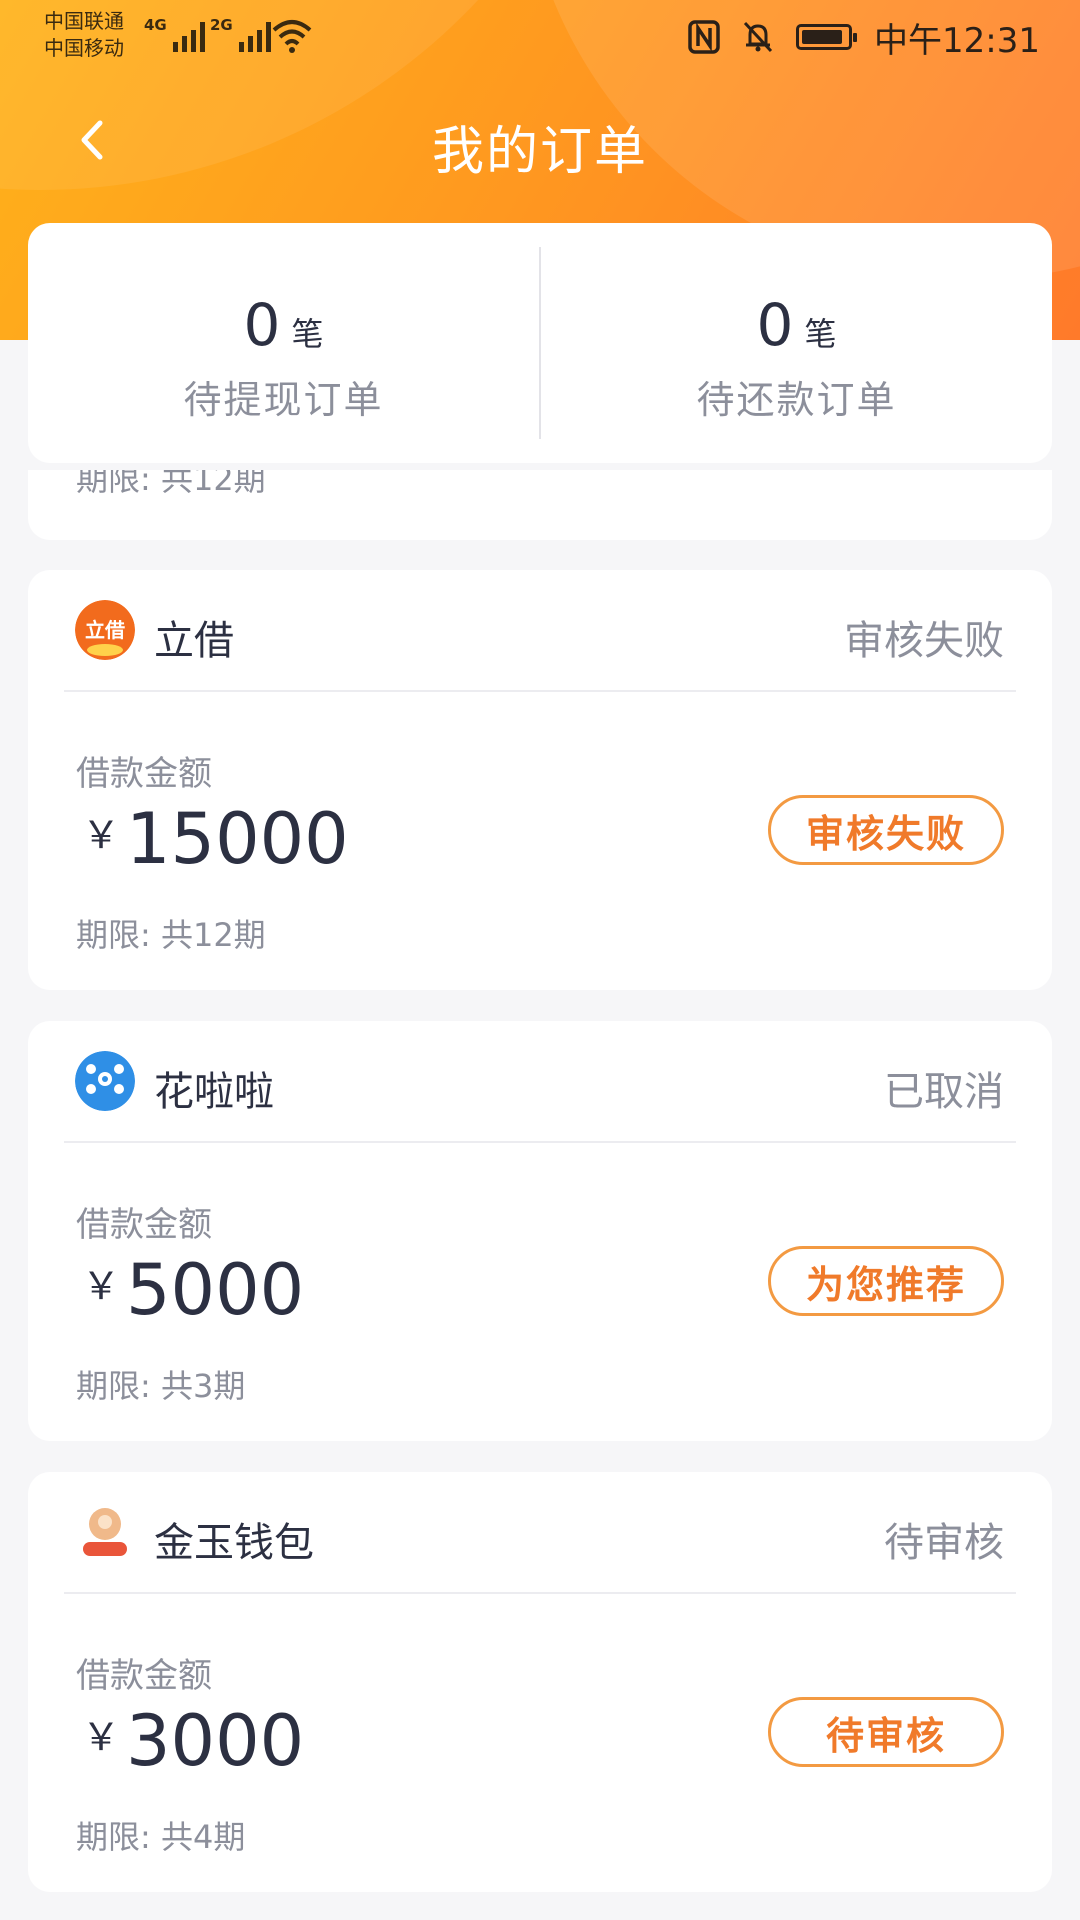 This screenshot has height=1920, width=1080. I want to click on network-type-2: 2G, so click(221, 25).